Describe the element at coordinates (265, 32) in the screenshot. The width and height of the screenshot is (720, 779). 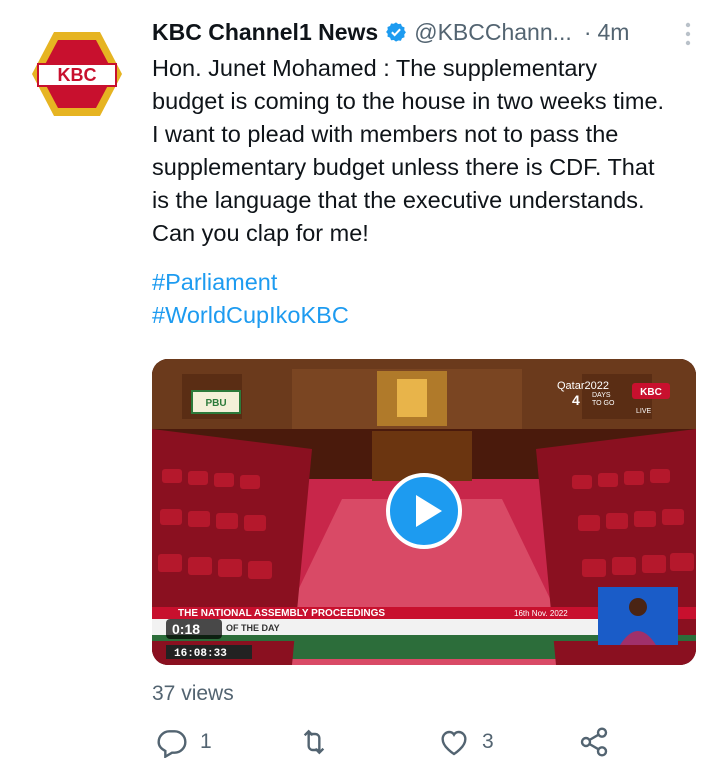
I see `author-name: KBC Channel1 News` at that location.